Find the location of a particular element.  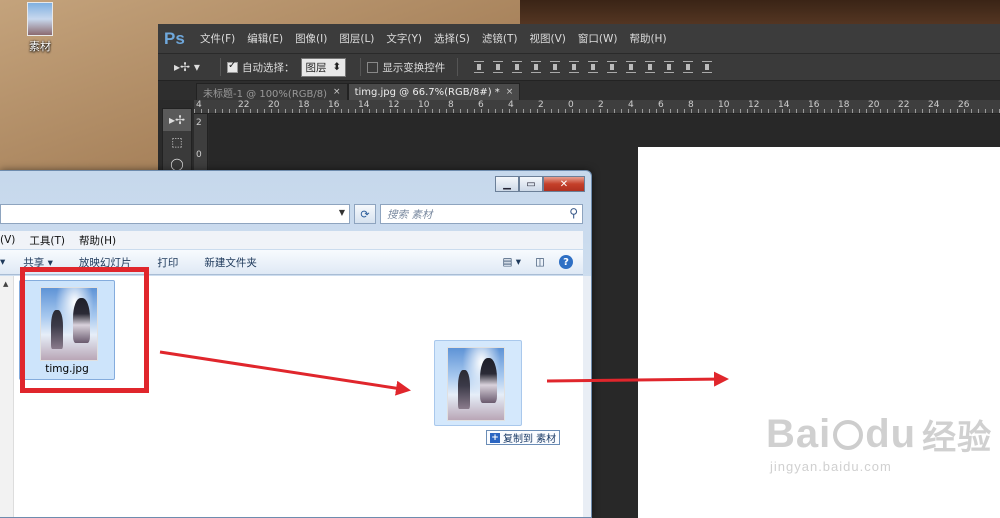

nav-scrollbar: ▲ is located at coordinates (7, 396).